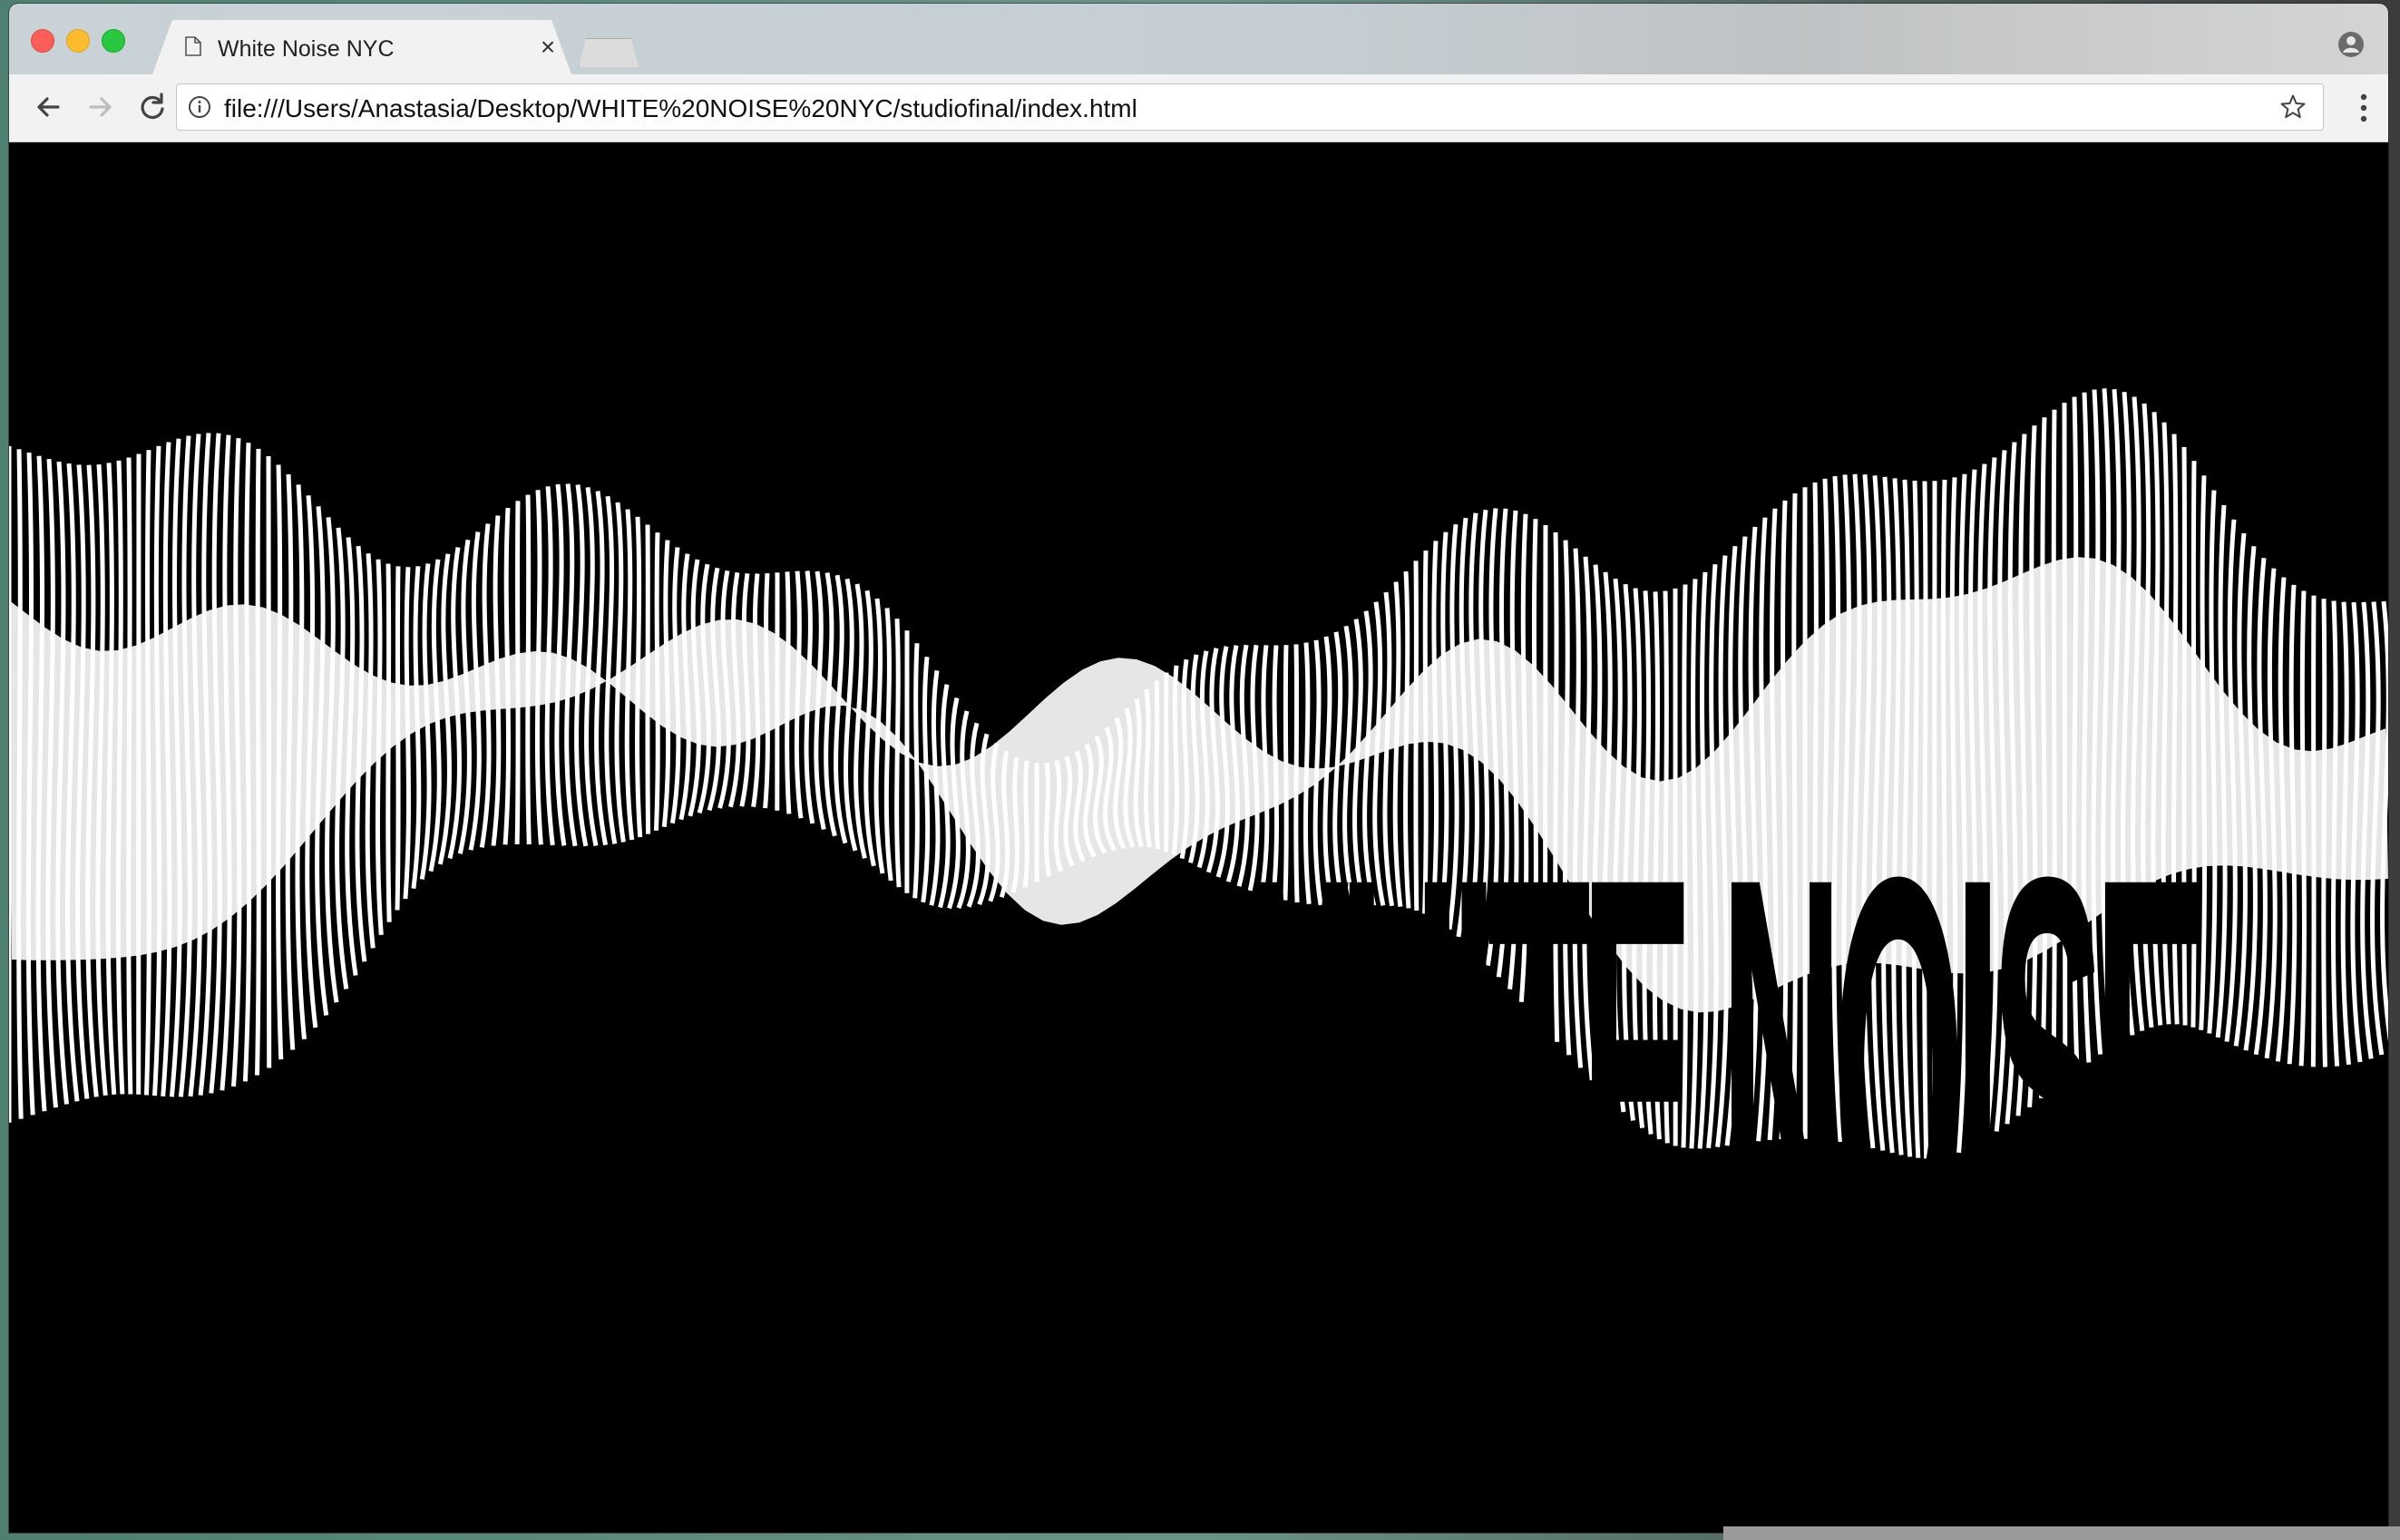  I want to click on tab-strip: White Noise NYC ×, so click(1198, 39).